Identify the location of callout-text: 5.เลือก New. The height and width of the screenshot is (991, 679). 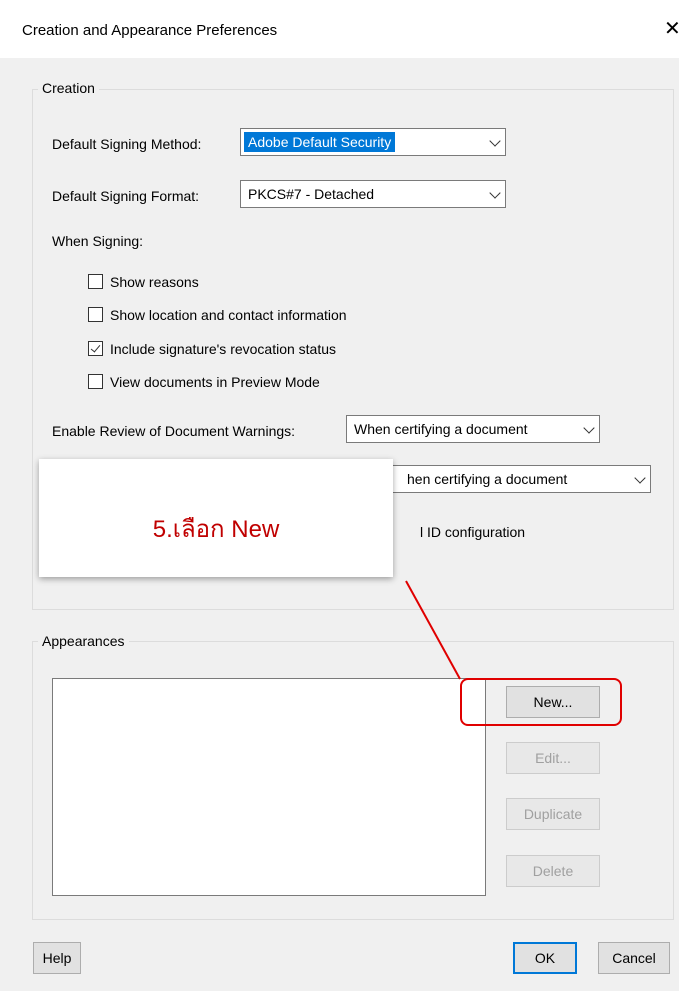
(216, 529).